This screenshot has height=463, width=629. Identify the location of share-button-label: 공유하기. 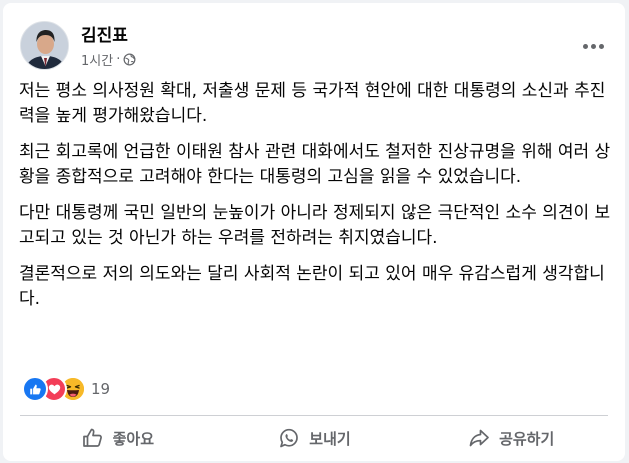
(527, 438).